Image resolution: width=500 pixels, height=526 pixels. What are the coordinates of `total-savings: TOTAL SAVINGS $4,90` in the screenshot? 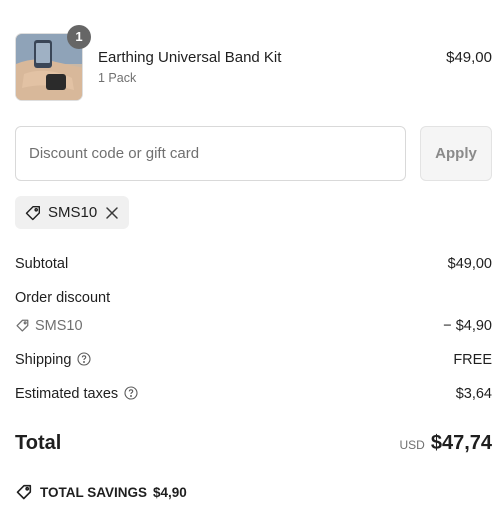 It's located at (101, 492).